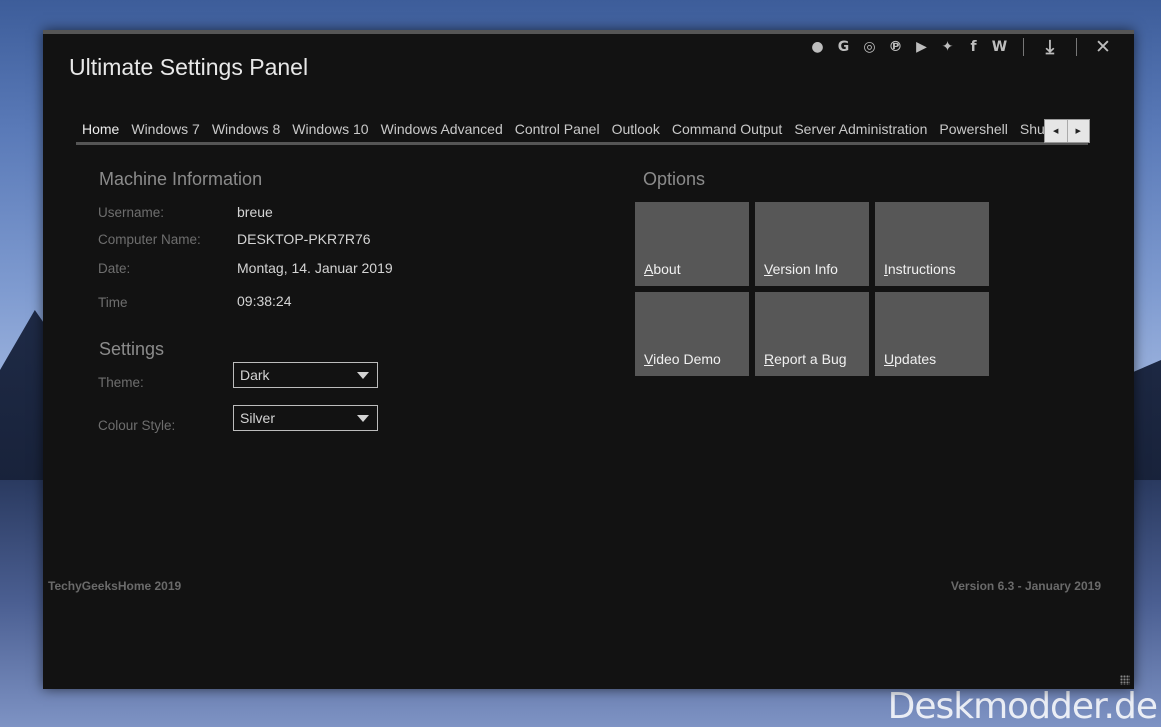 This screenshot has height=727, width=1161. What do you see at coordinates (246, 127) in the screenshot?
I see `tab-windows-8: Windows 8` at bounding box center [246, 127].